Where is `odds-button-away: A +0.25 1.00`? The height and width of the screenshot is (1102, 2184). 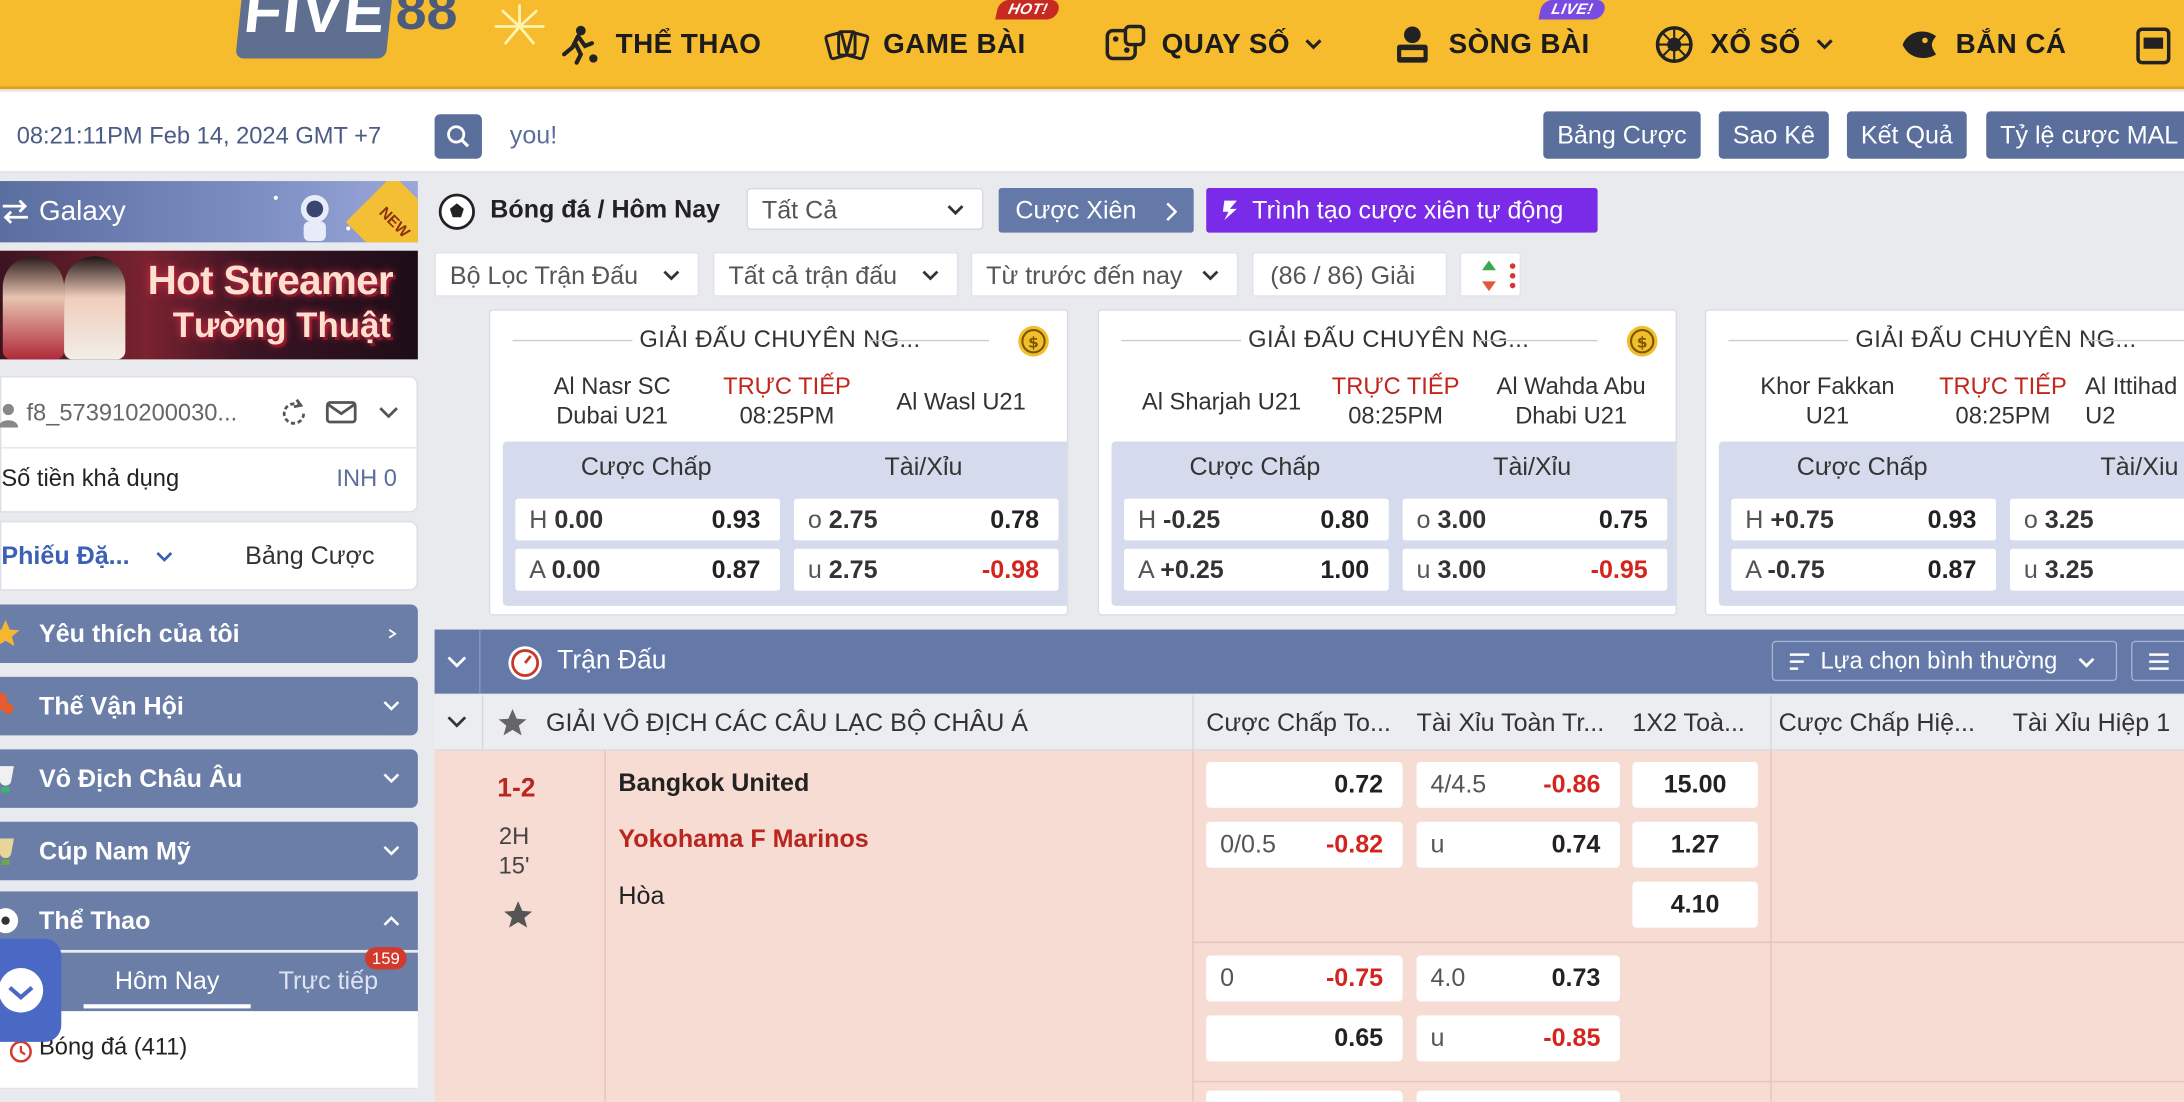 odds-button-away: A +0.25 1.00 is located at coordinates (1256, 569).